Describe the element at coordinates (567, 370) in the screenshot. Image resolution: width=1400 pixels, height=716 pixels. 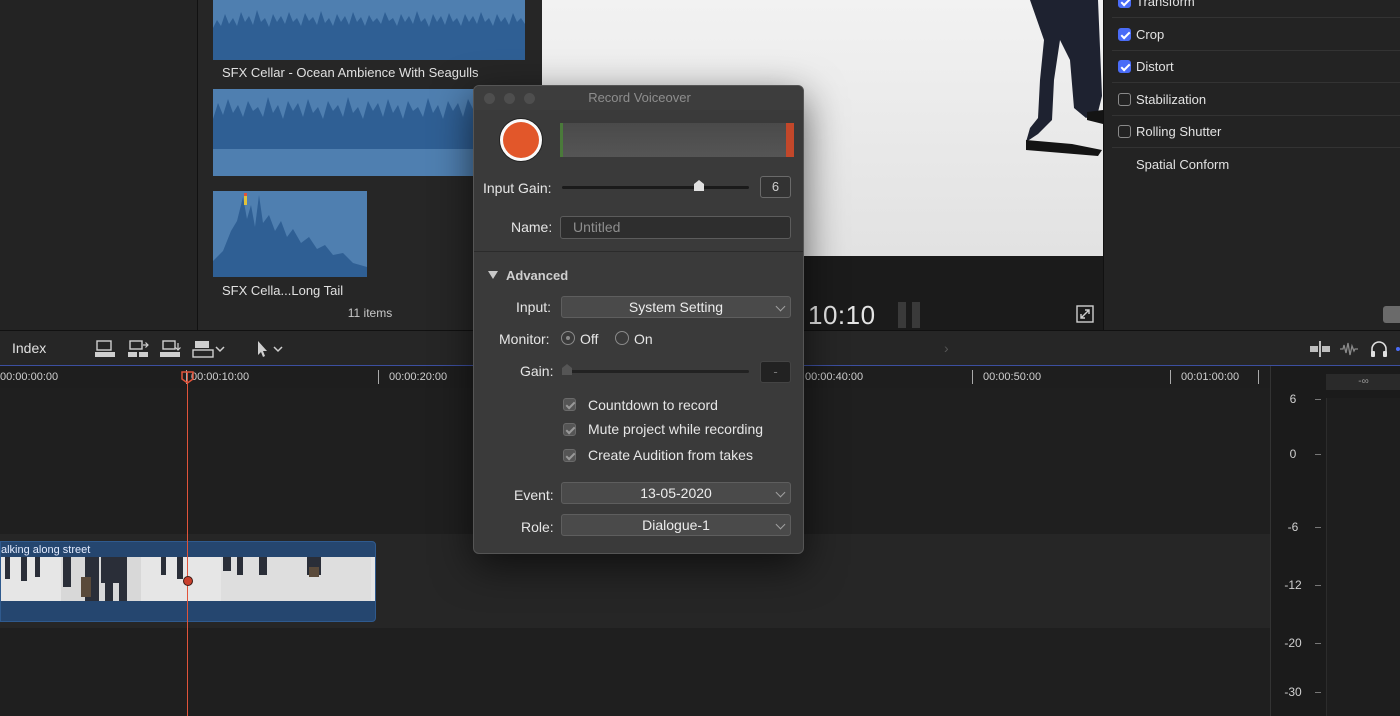
I see `monitor-gain-slider-thumb` at that location.